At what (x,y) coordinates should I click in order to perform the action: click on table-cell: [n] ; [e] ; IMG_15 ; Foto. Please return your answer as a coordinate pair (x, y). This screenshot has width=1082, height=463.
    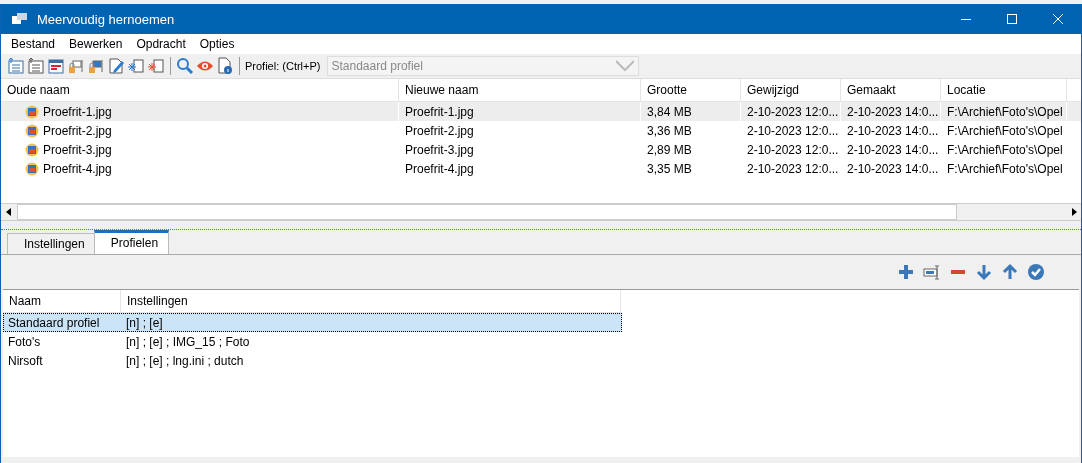
    Looking at the image, I should click on (188, 341).